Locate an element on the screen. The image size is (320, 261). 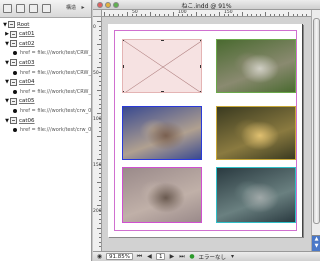
last-page-icon: ⏭ is located at coordinates (181, 256).